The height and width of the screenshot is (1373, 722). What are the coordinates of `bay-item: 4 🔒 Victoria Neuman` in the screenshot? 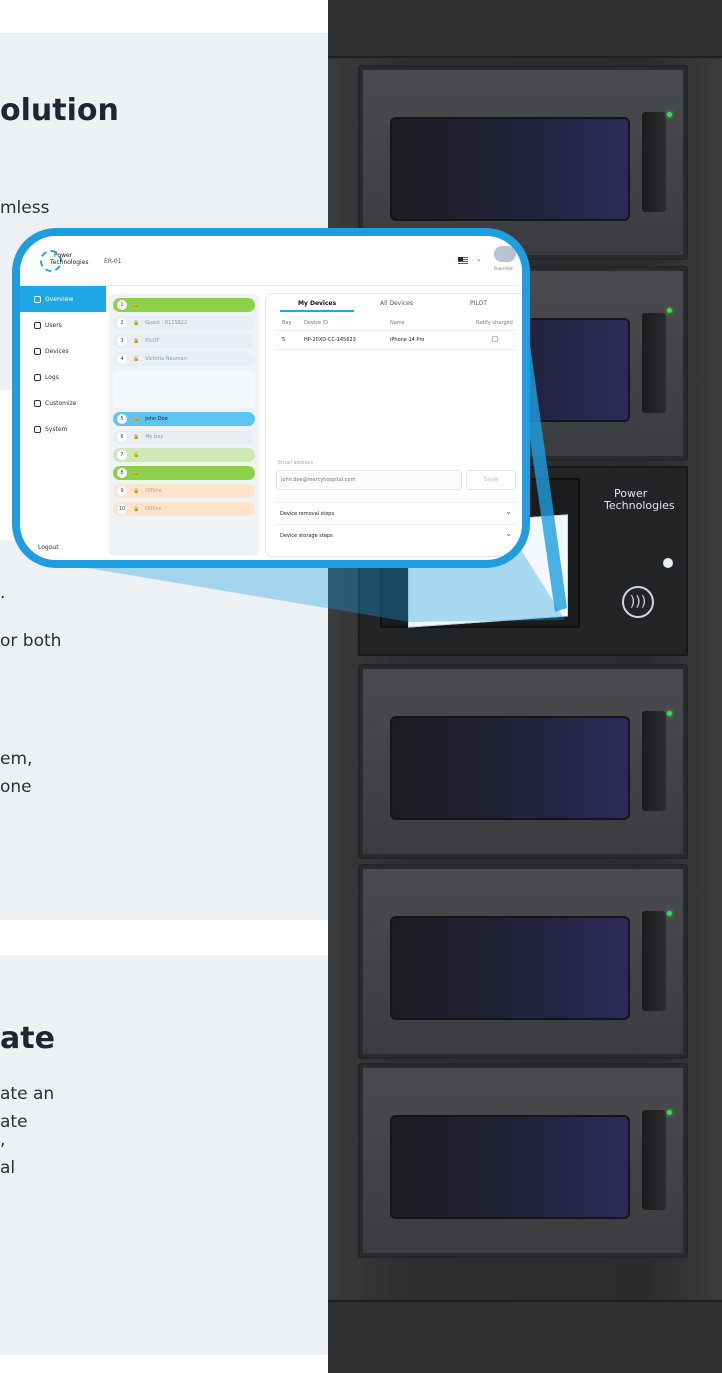 It's located at (184, 359).